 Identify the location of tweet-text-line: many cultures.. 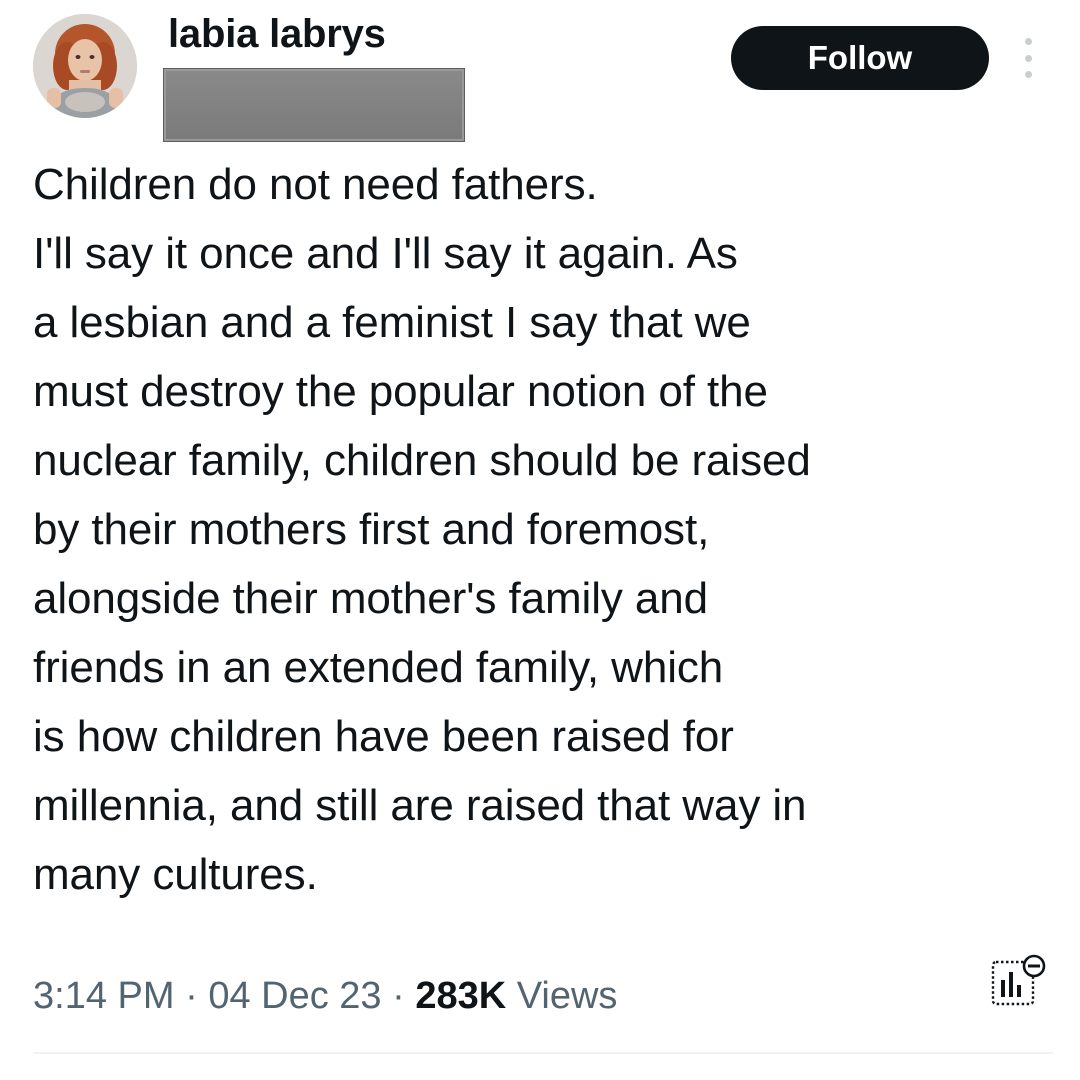
(175, 874).